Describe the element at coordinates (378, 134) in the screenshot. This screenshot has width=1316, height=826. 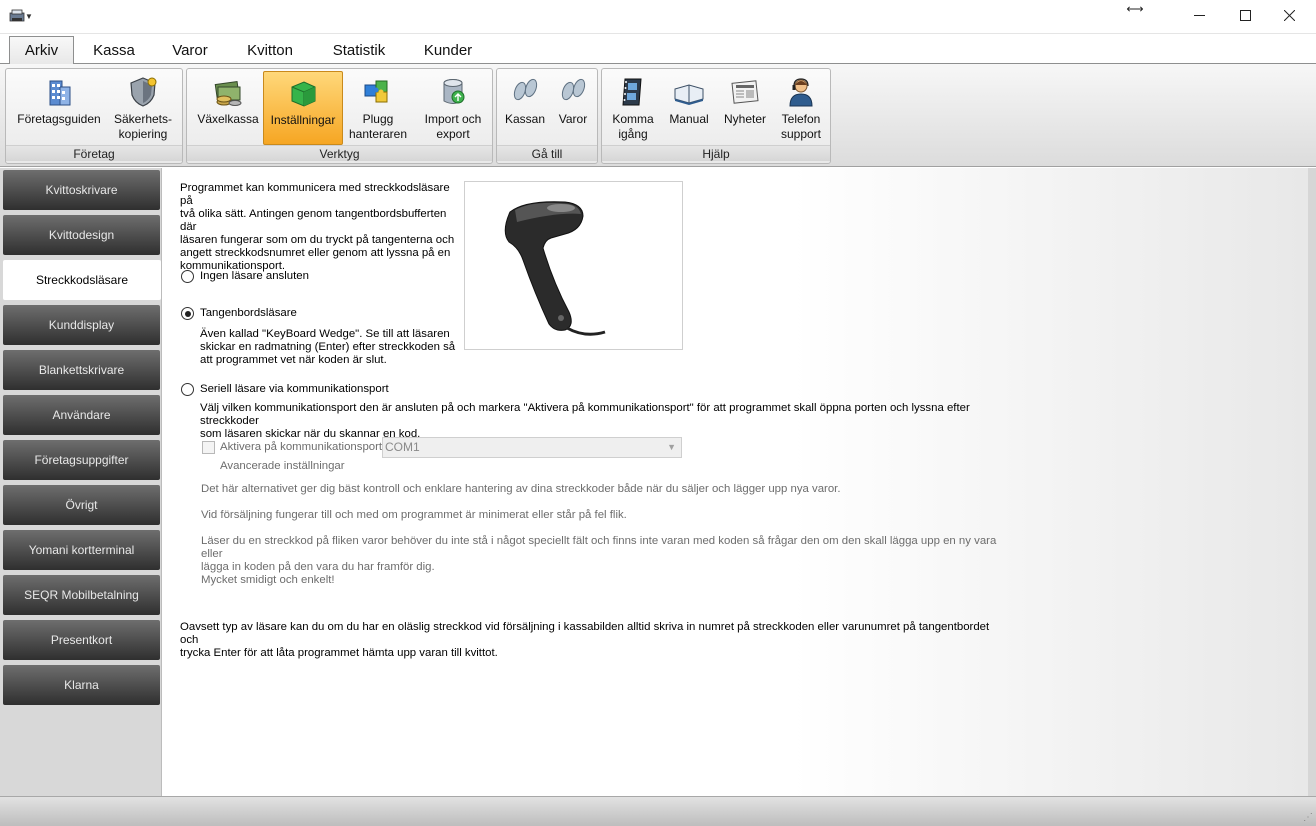
I see `plugghanteraren-label-line2: hanteraren` at that location.